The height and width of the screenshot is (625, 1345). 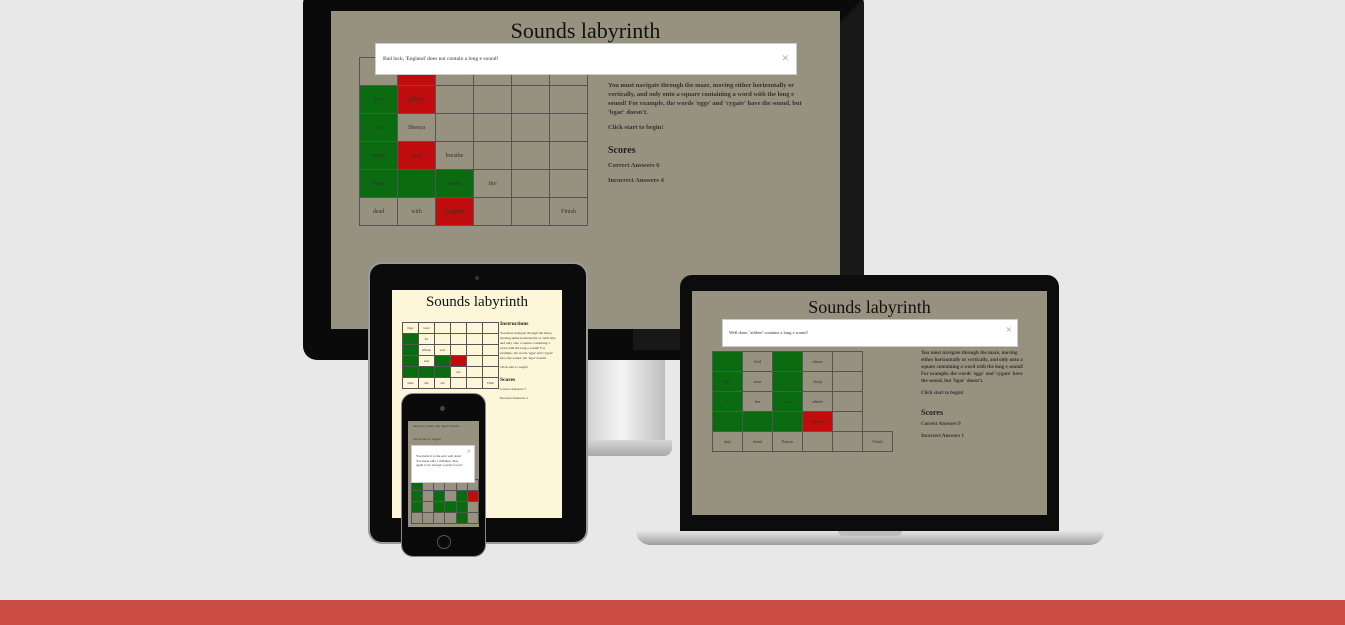 I want to click on maze-cell: pillow, so click(x=416, y=99).